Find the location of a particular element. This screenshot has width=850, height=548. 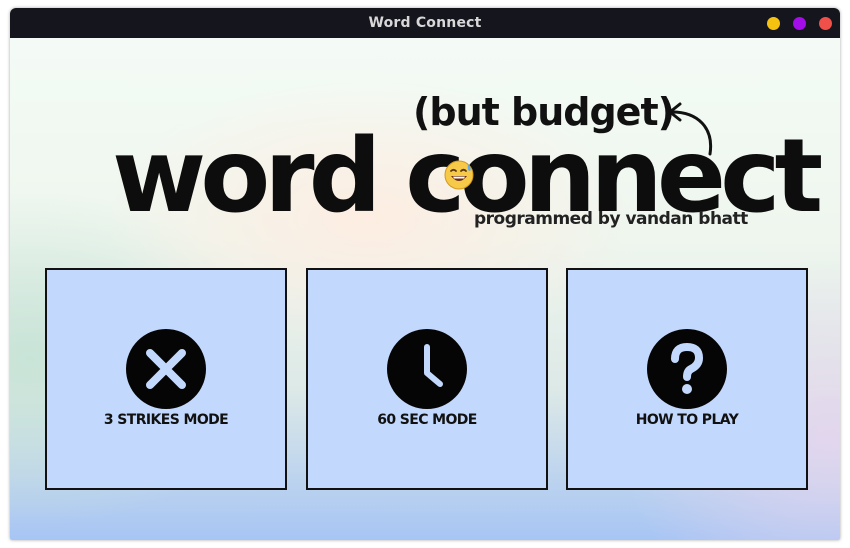

sweat-smile-emoji-icon is located at coordinates (459, 175).